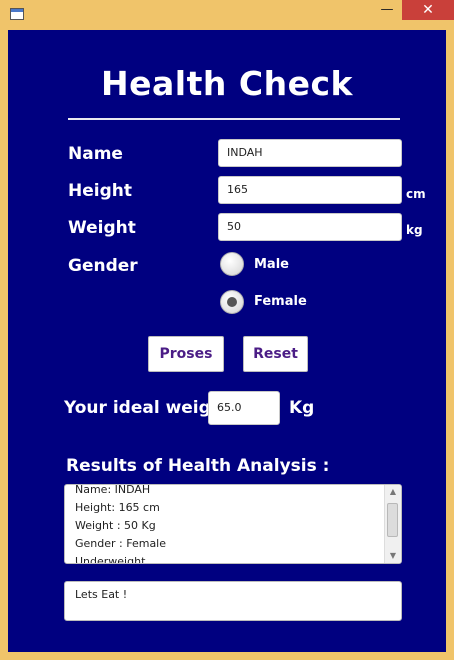 Image resolution: width=454 pixels, height=660 pixels. Describe the element at coordinates (310, 190) in the screenshot. I see `height-input: 165` at that location.